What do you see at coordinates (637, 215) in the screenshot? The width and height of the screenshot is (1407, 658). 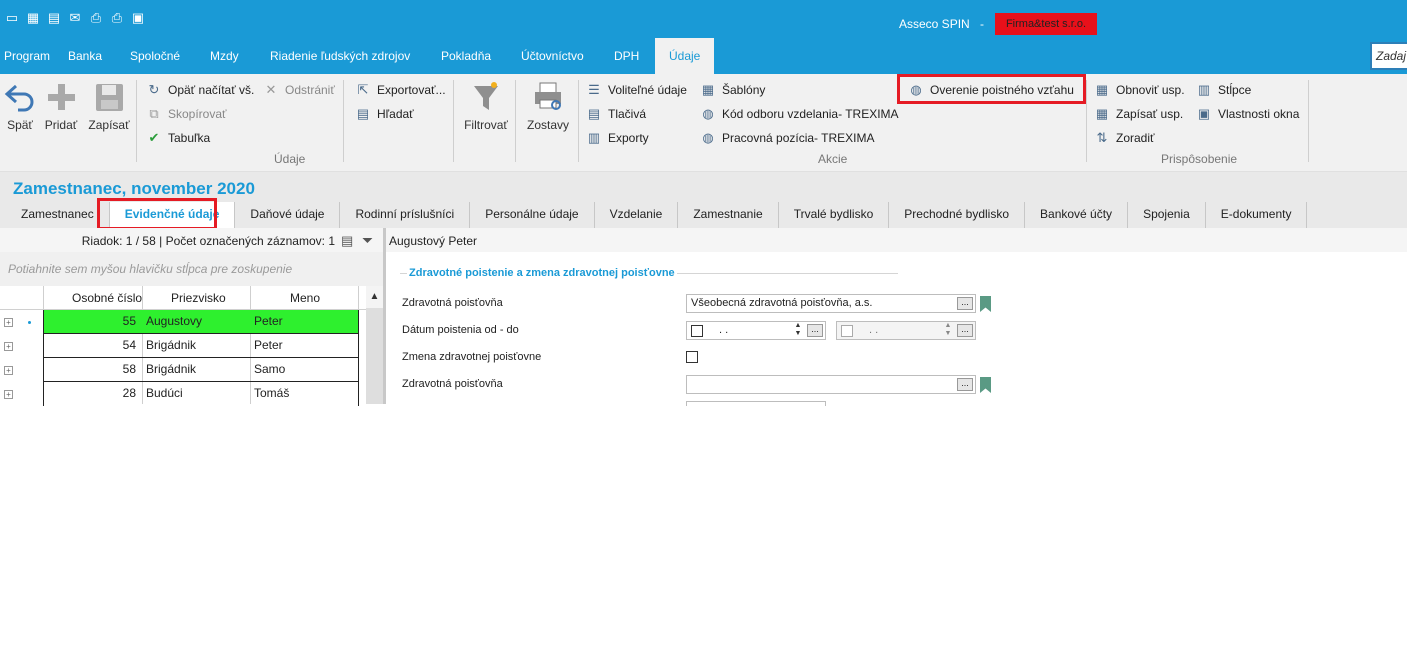 I see `tab-vzdelanie: Vzdelanie` at bounding box center [637, 215].